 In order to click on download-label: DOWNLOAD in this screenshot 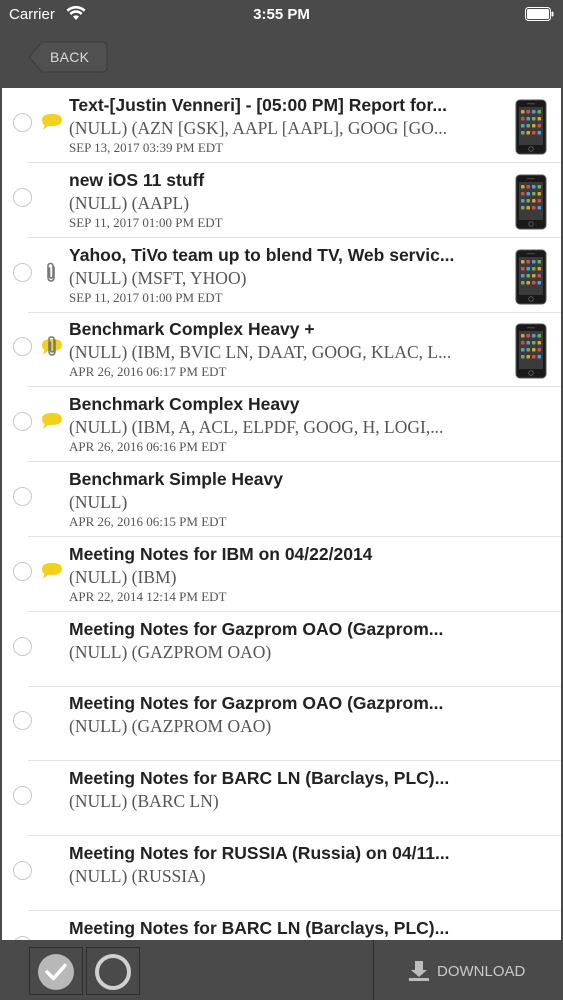, I will do `click(481, 971)`.